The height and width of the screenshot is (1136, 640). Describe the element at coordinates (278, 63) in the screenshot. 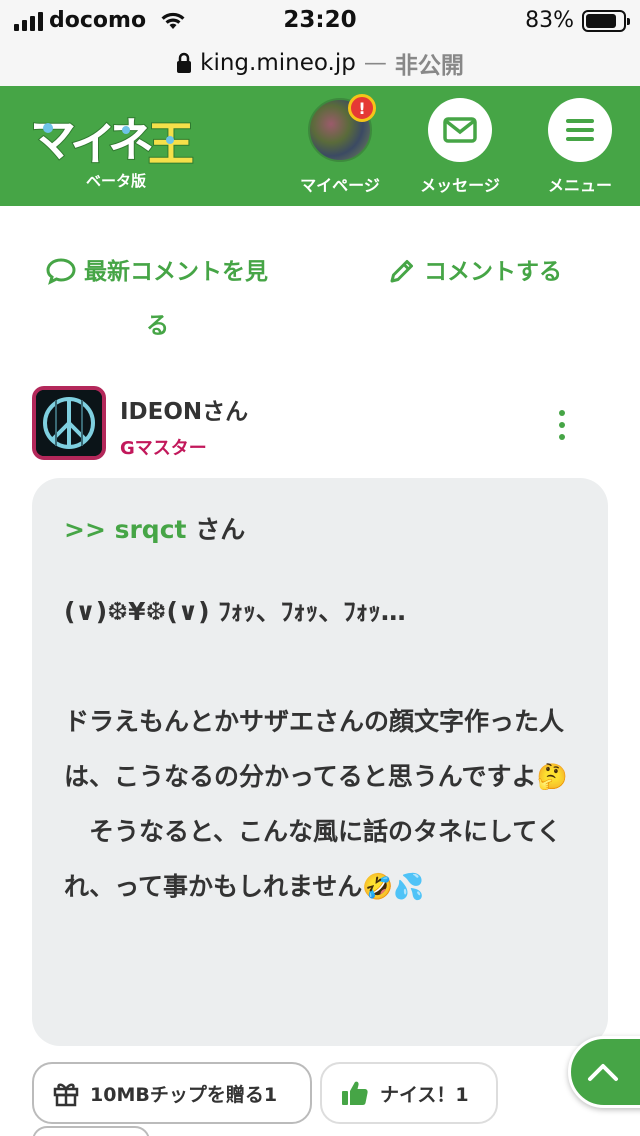

I see `url-host: king.mineo.jp` at that location.